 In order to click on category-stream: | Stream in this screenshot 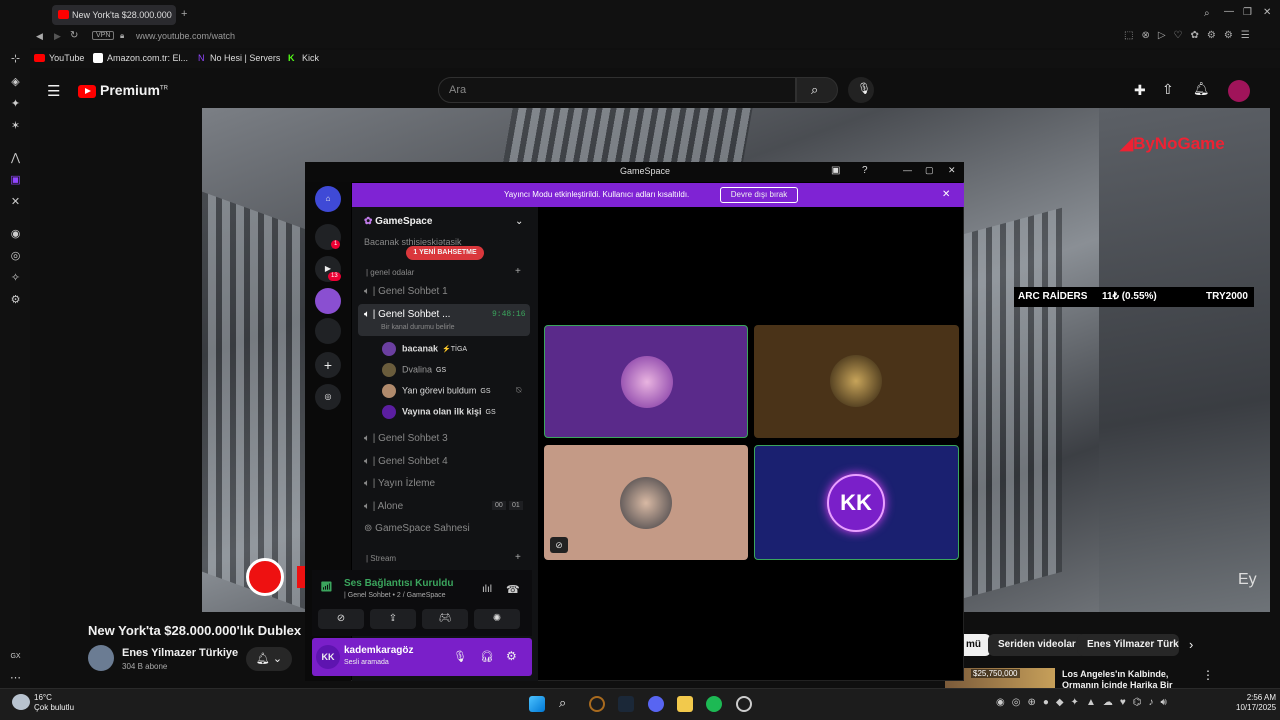, I will do `click(381, 558)`.